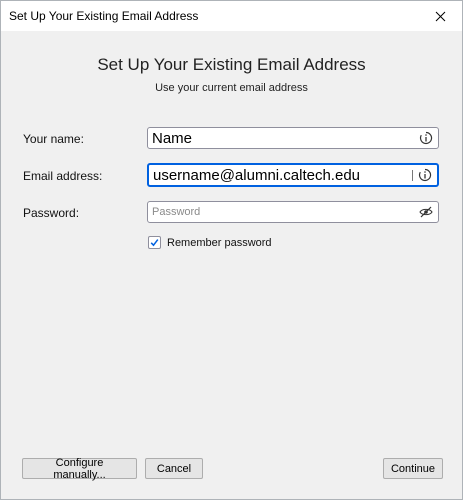 This screenshot has width=463, height=500. I want to click on page-subtitle: Use your current email address, so click(231, 88).